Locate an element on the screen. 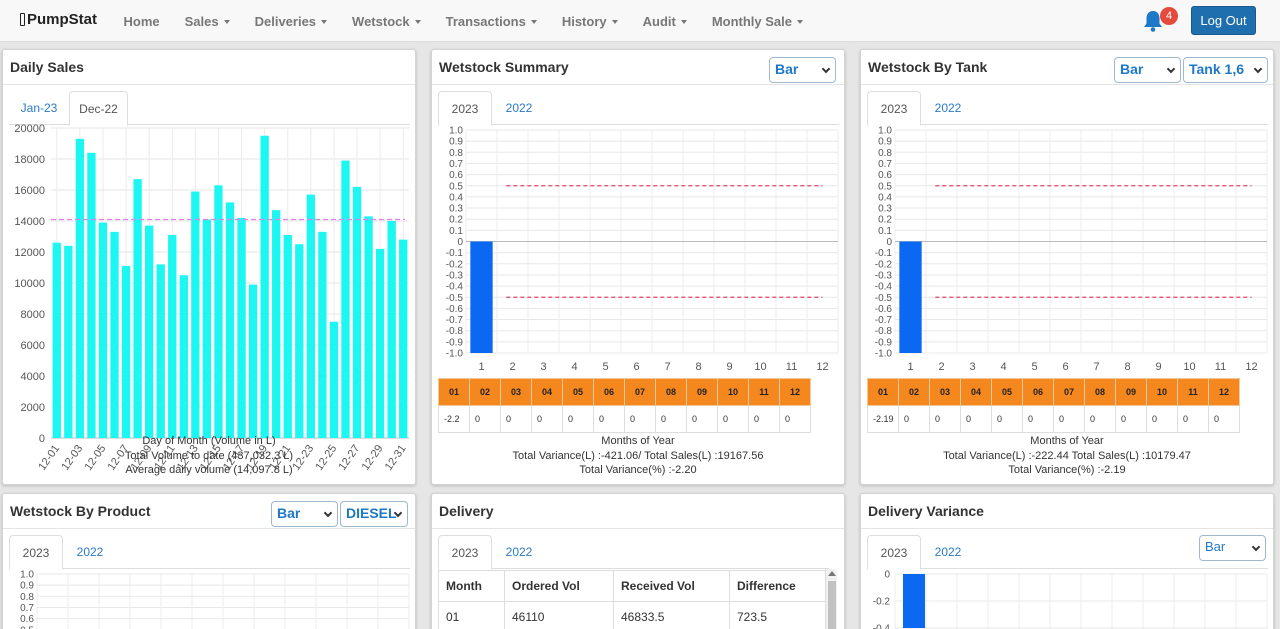  tank-select: Tank 1,6 is located at coordinates (1225, 70).